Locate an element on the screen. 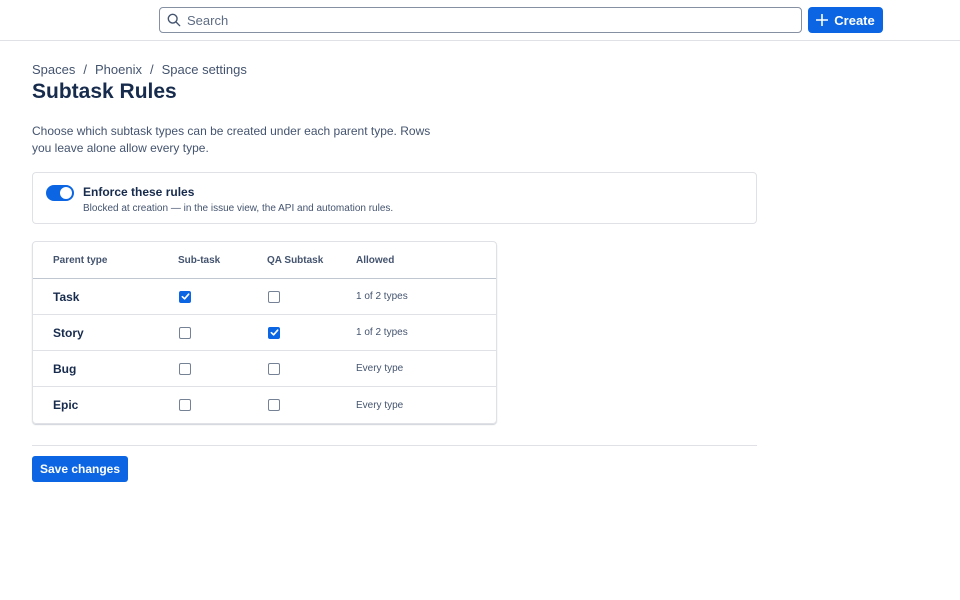  column-header-parent-type: Parent type is located at coordinates (80, 260).